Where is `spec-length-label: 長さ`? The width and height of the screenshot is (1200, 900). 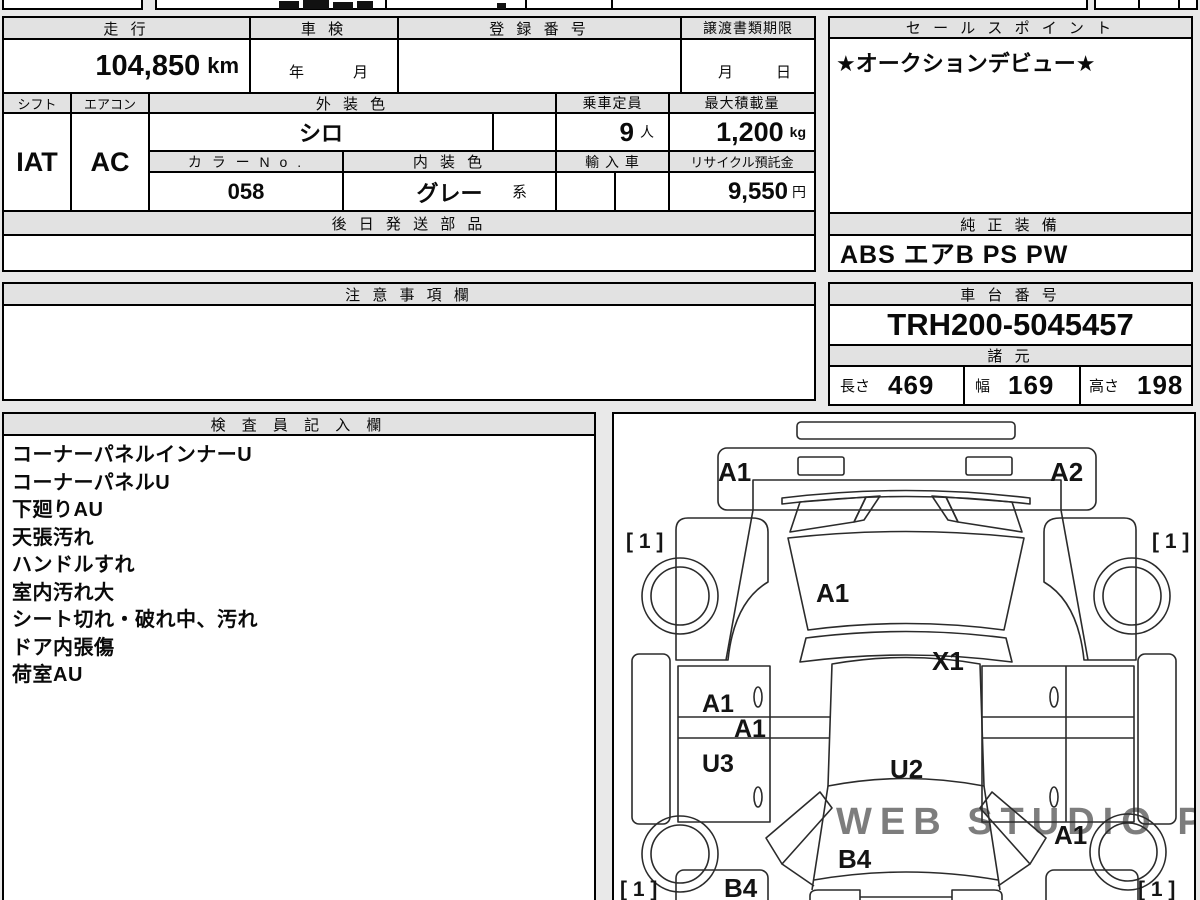
spec-length-label: 長さ is located at coordinates (855, 386).